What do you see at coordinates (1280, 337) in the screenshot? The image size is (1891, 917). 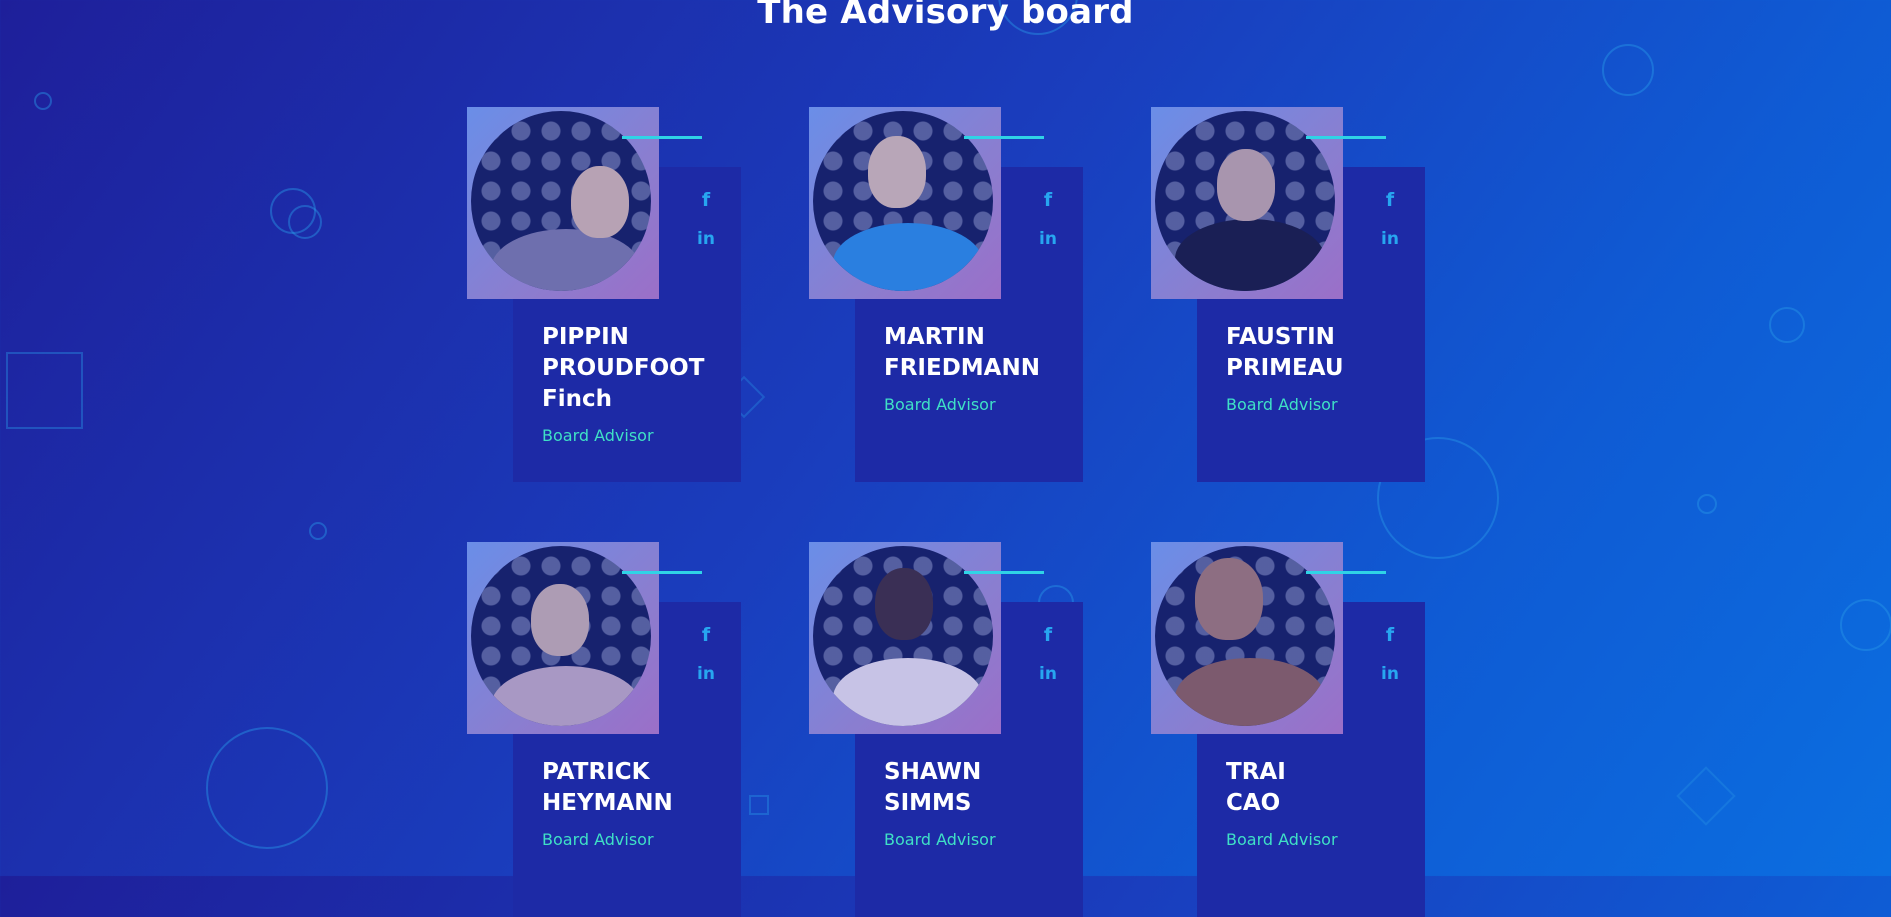 I see `advisor-name-line: FAUSTIN` at bounding box center [1280, 337].